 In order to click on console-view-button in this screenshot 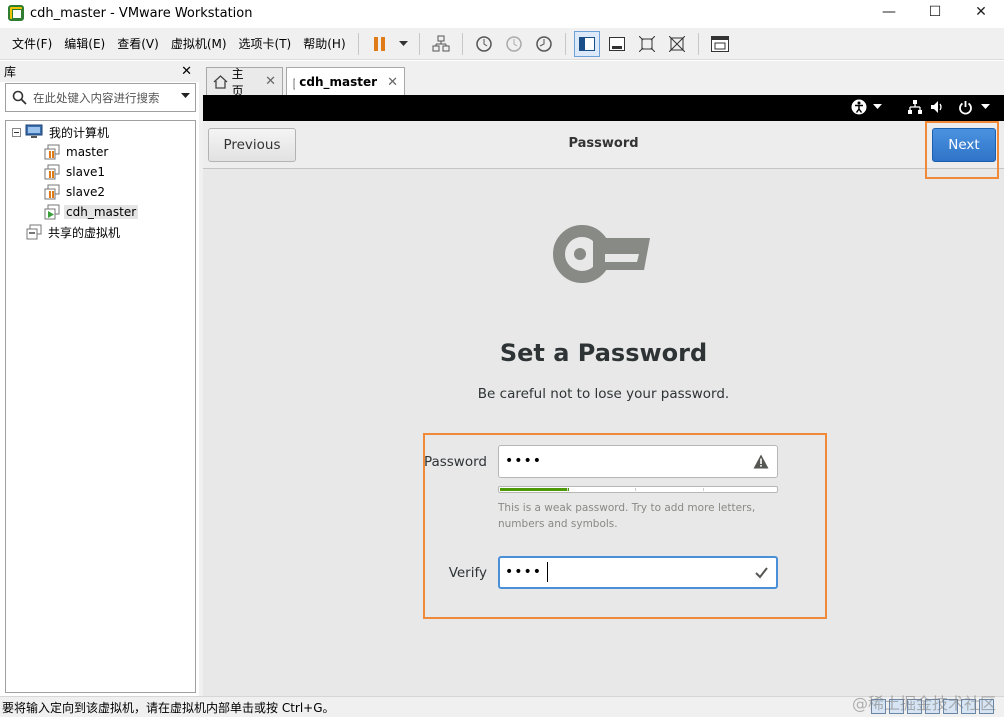, I will do `click(720, 44)`.